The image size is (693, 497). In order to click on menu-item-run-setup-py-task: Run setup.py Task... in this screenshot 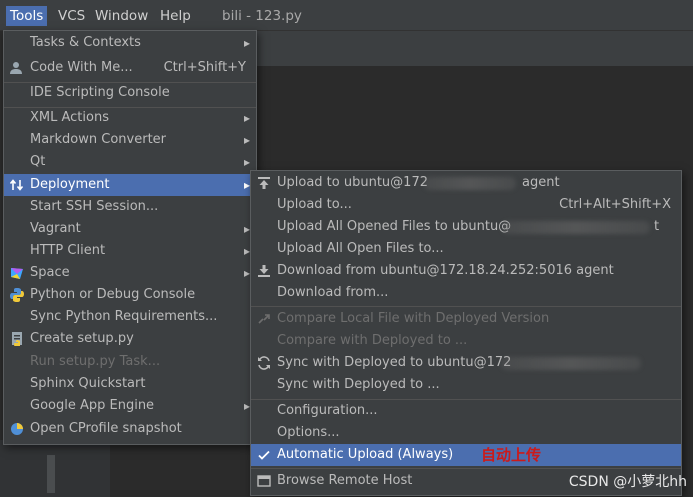, I will do `click(130, 362)`.